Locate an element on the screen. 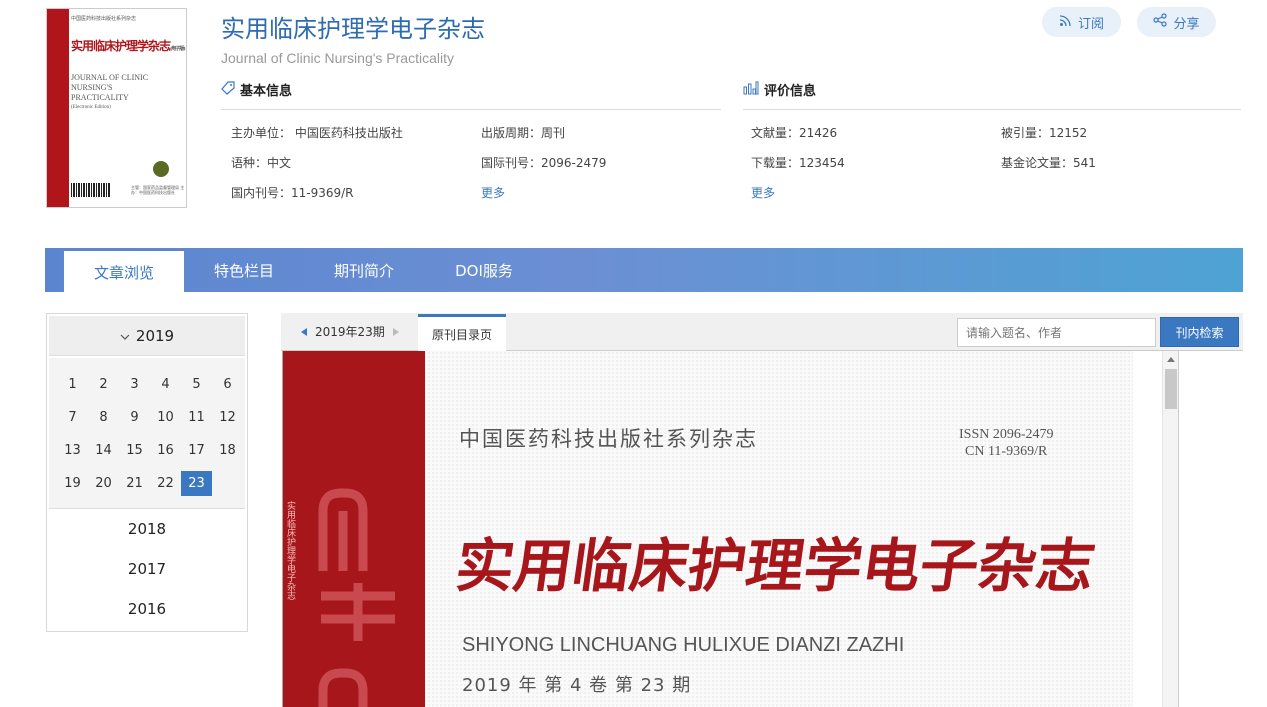  issue-21: 21 is located at coordinates (134, 483).